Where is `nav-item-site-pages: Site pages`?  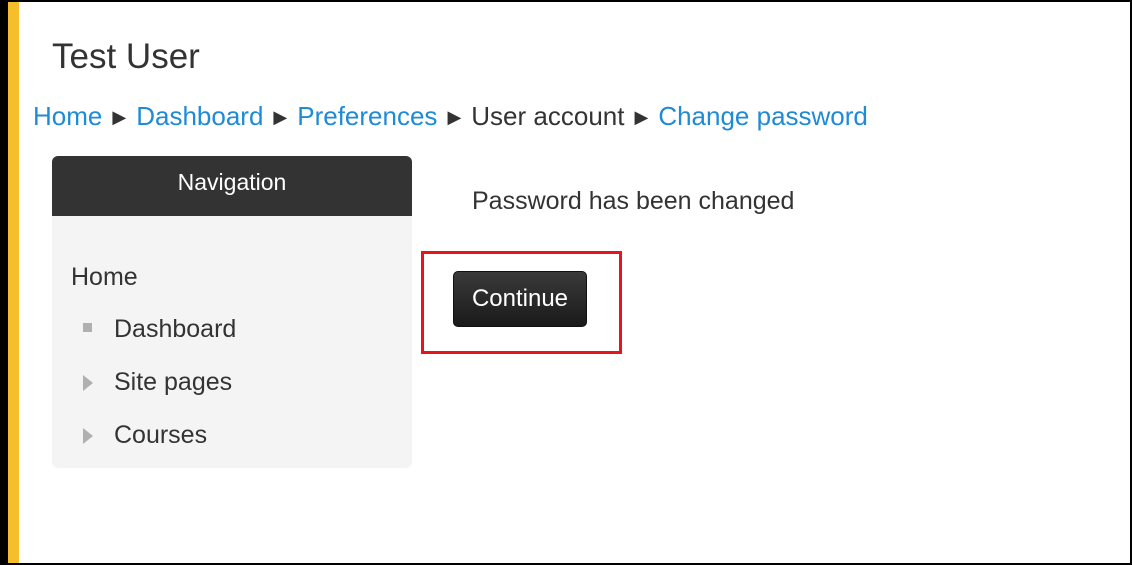 nav-item-site-pages: Site pages is located at coordinates (156, 382).